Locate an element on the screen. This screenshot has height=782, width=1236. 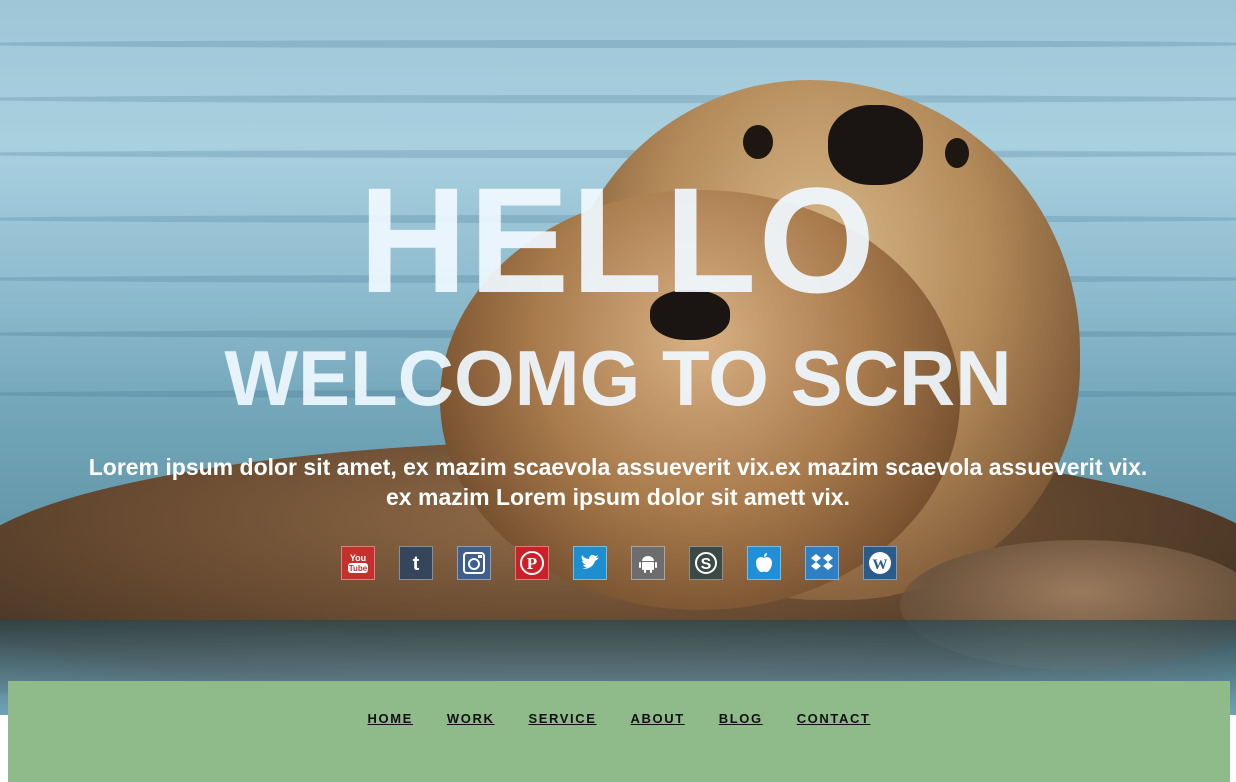
nav-item-about: ABOUT is located at coordinates (658, 718).